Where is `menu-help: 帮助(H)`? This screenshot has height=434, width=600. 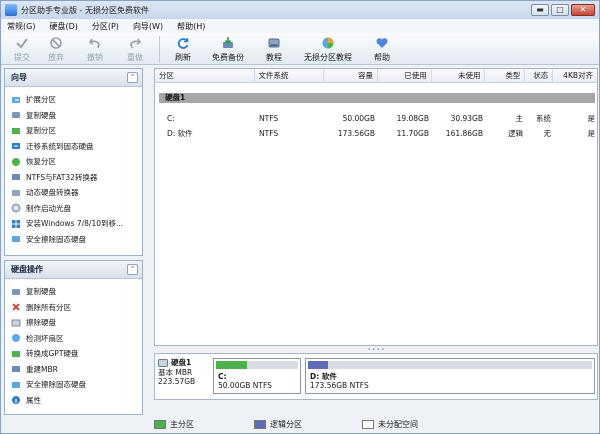
menu-help: 帮助(H) is located at coordinates (191, 26).